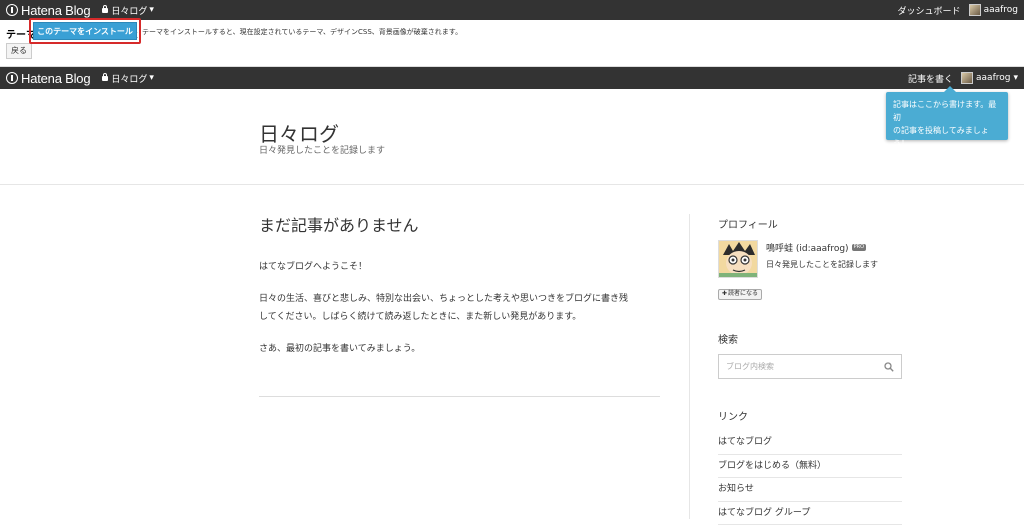 The width and height of the screenshot is (1024, 525). I want to click on blog-menu: 日々ログ ▾, so click(128, 10).